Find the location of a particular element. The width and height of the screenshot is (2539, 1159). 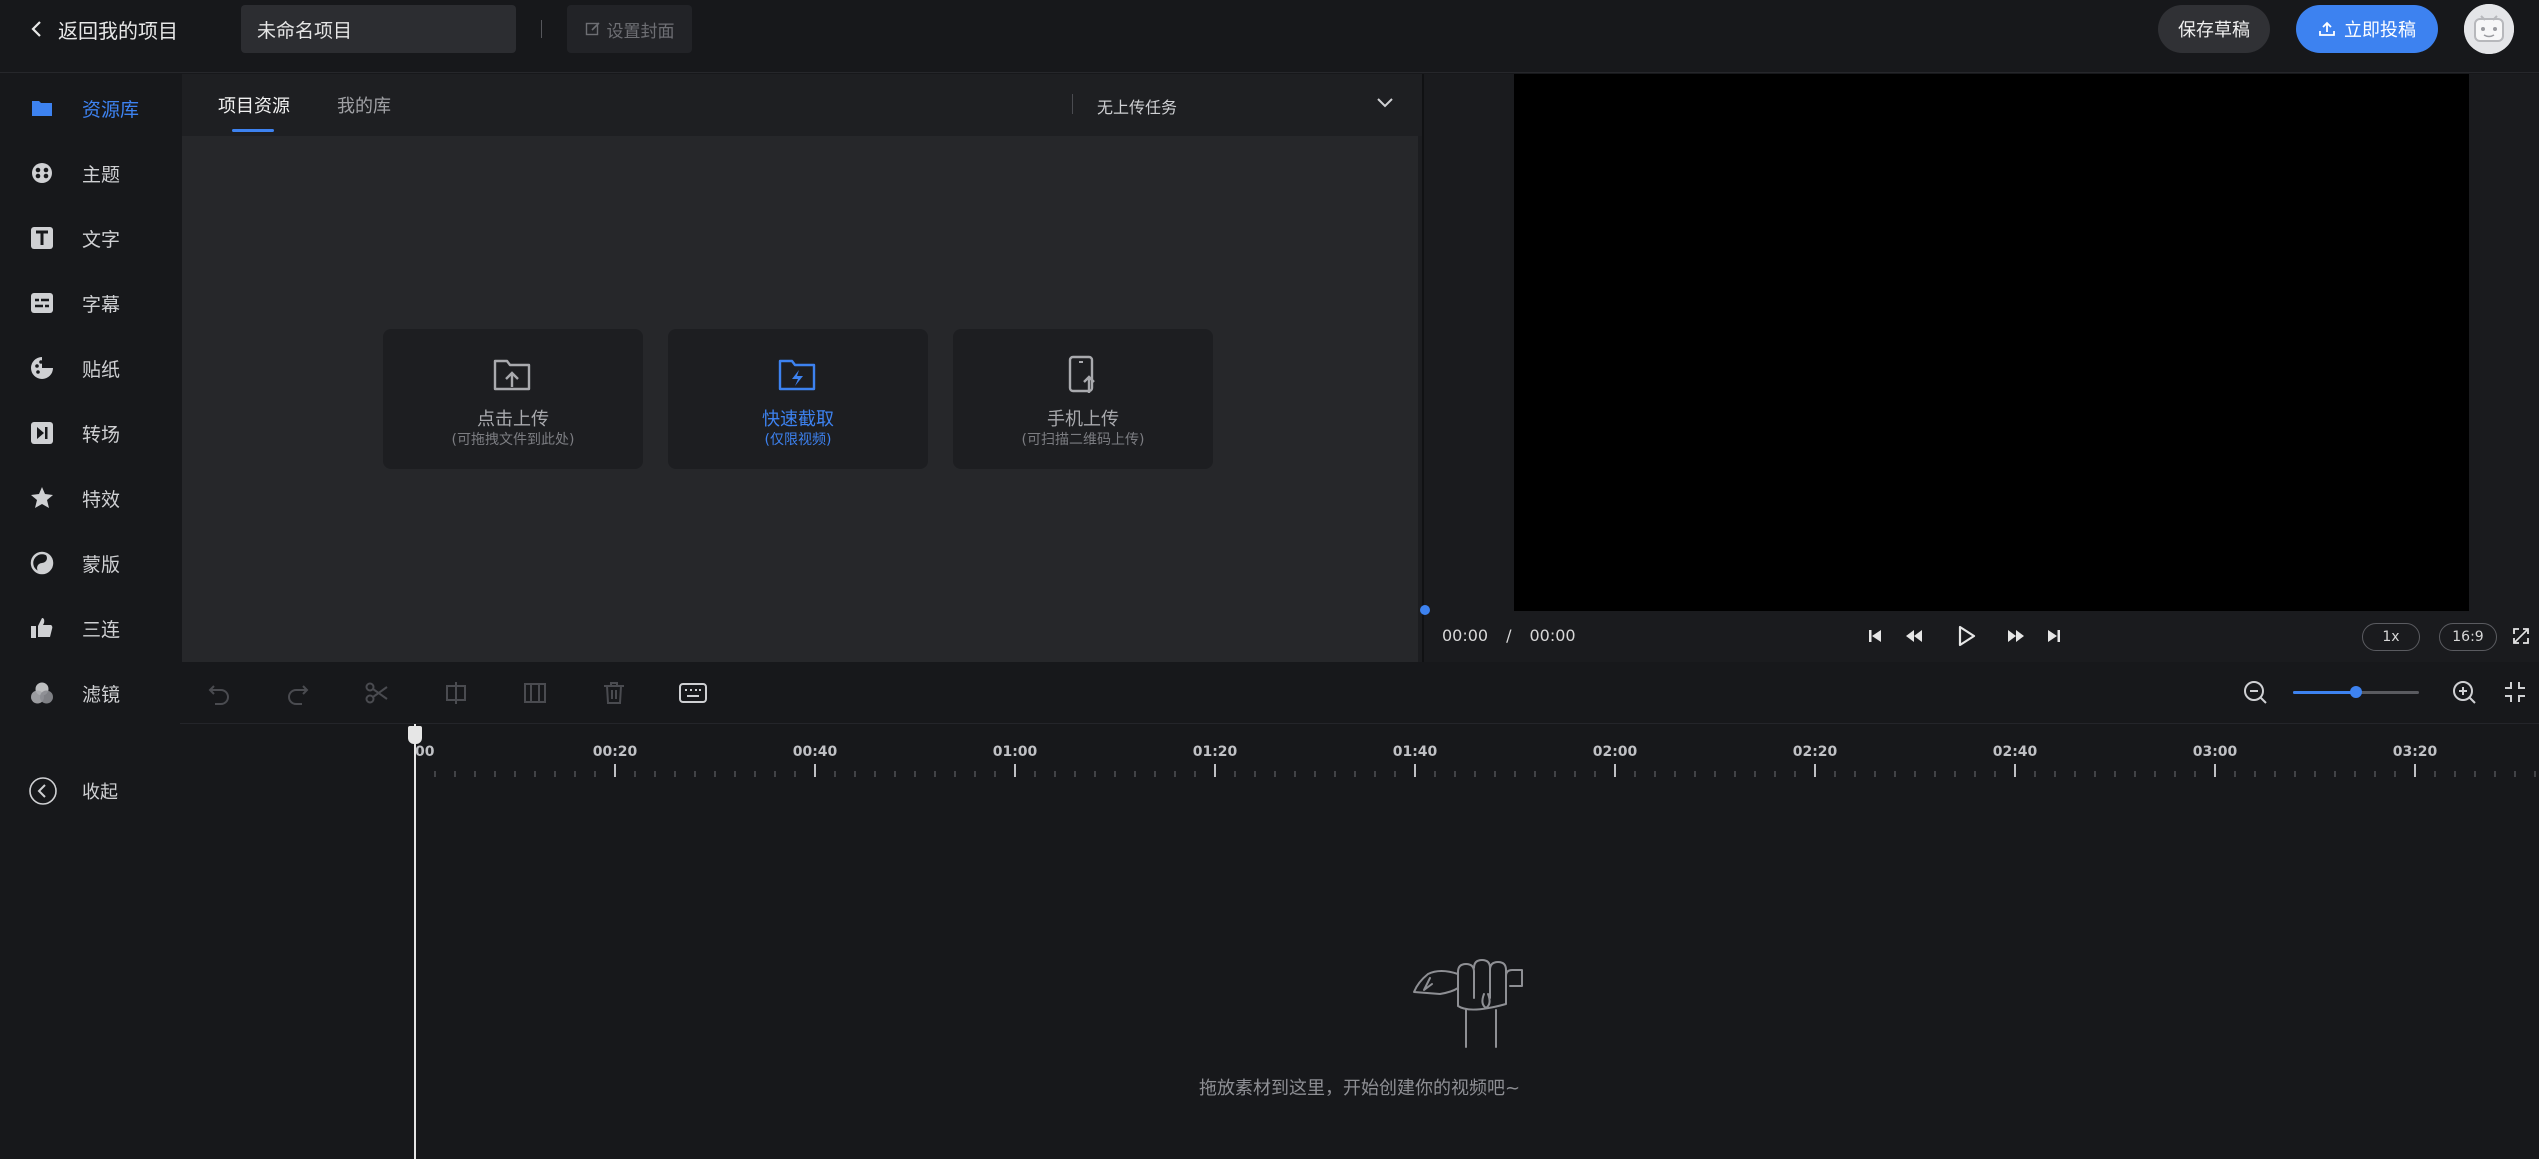

sidebar-item-label: 转场 is located at coordinates (101, 434).